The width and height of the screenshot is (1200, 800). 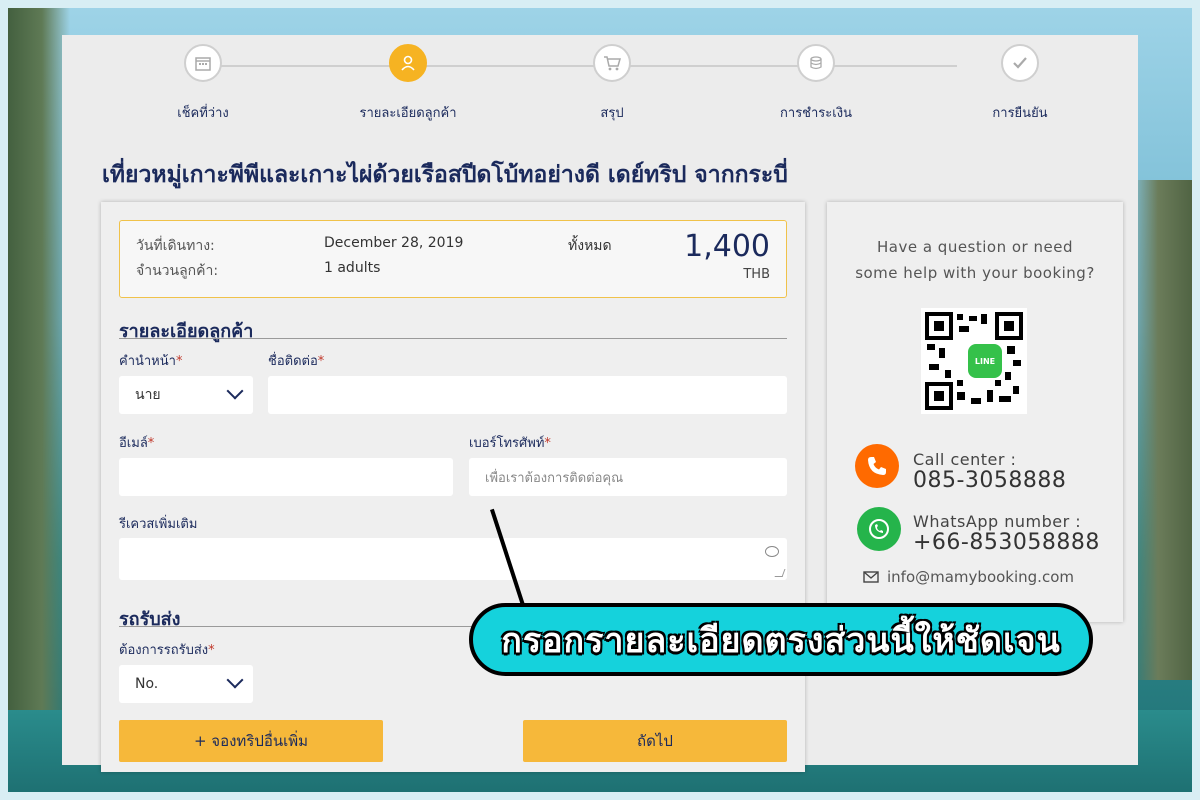 I want to click on phone-label-text: เบอร์โทรศัพท์, so click(x=507, y=443).